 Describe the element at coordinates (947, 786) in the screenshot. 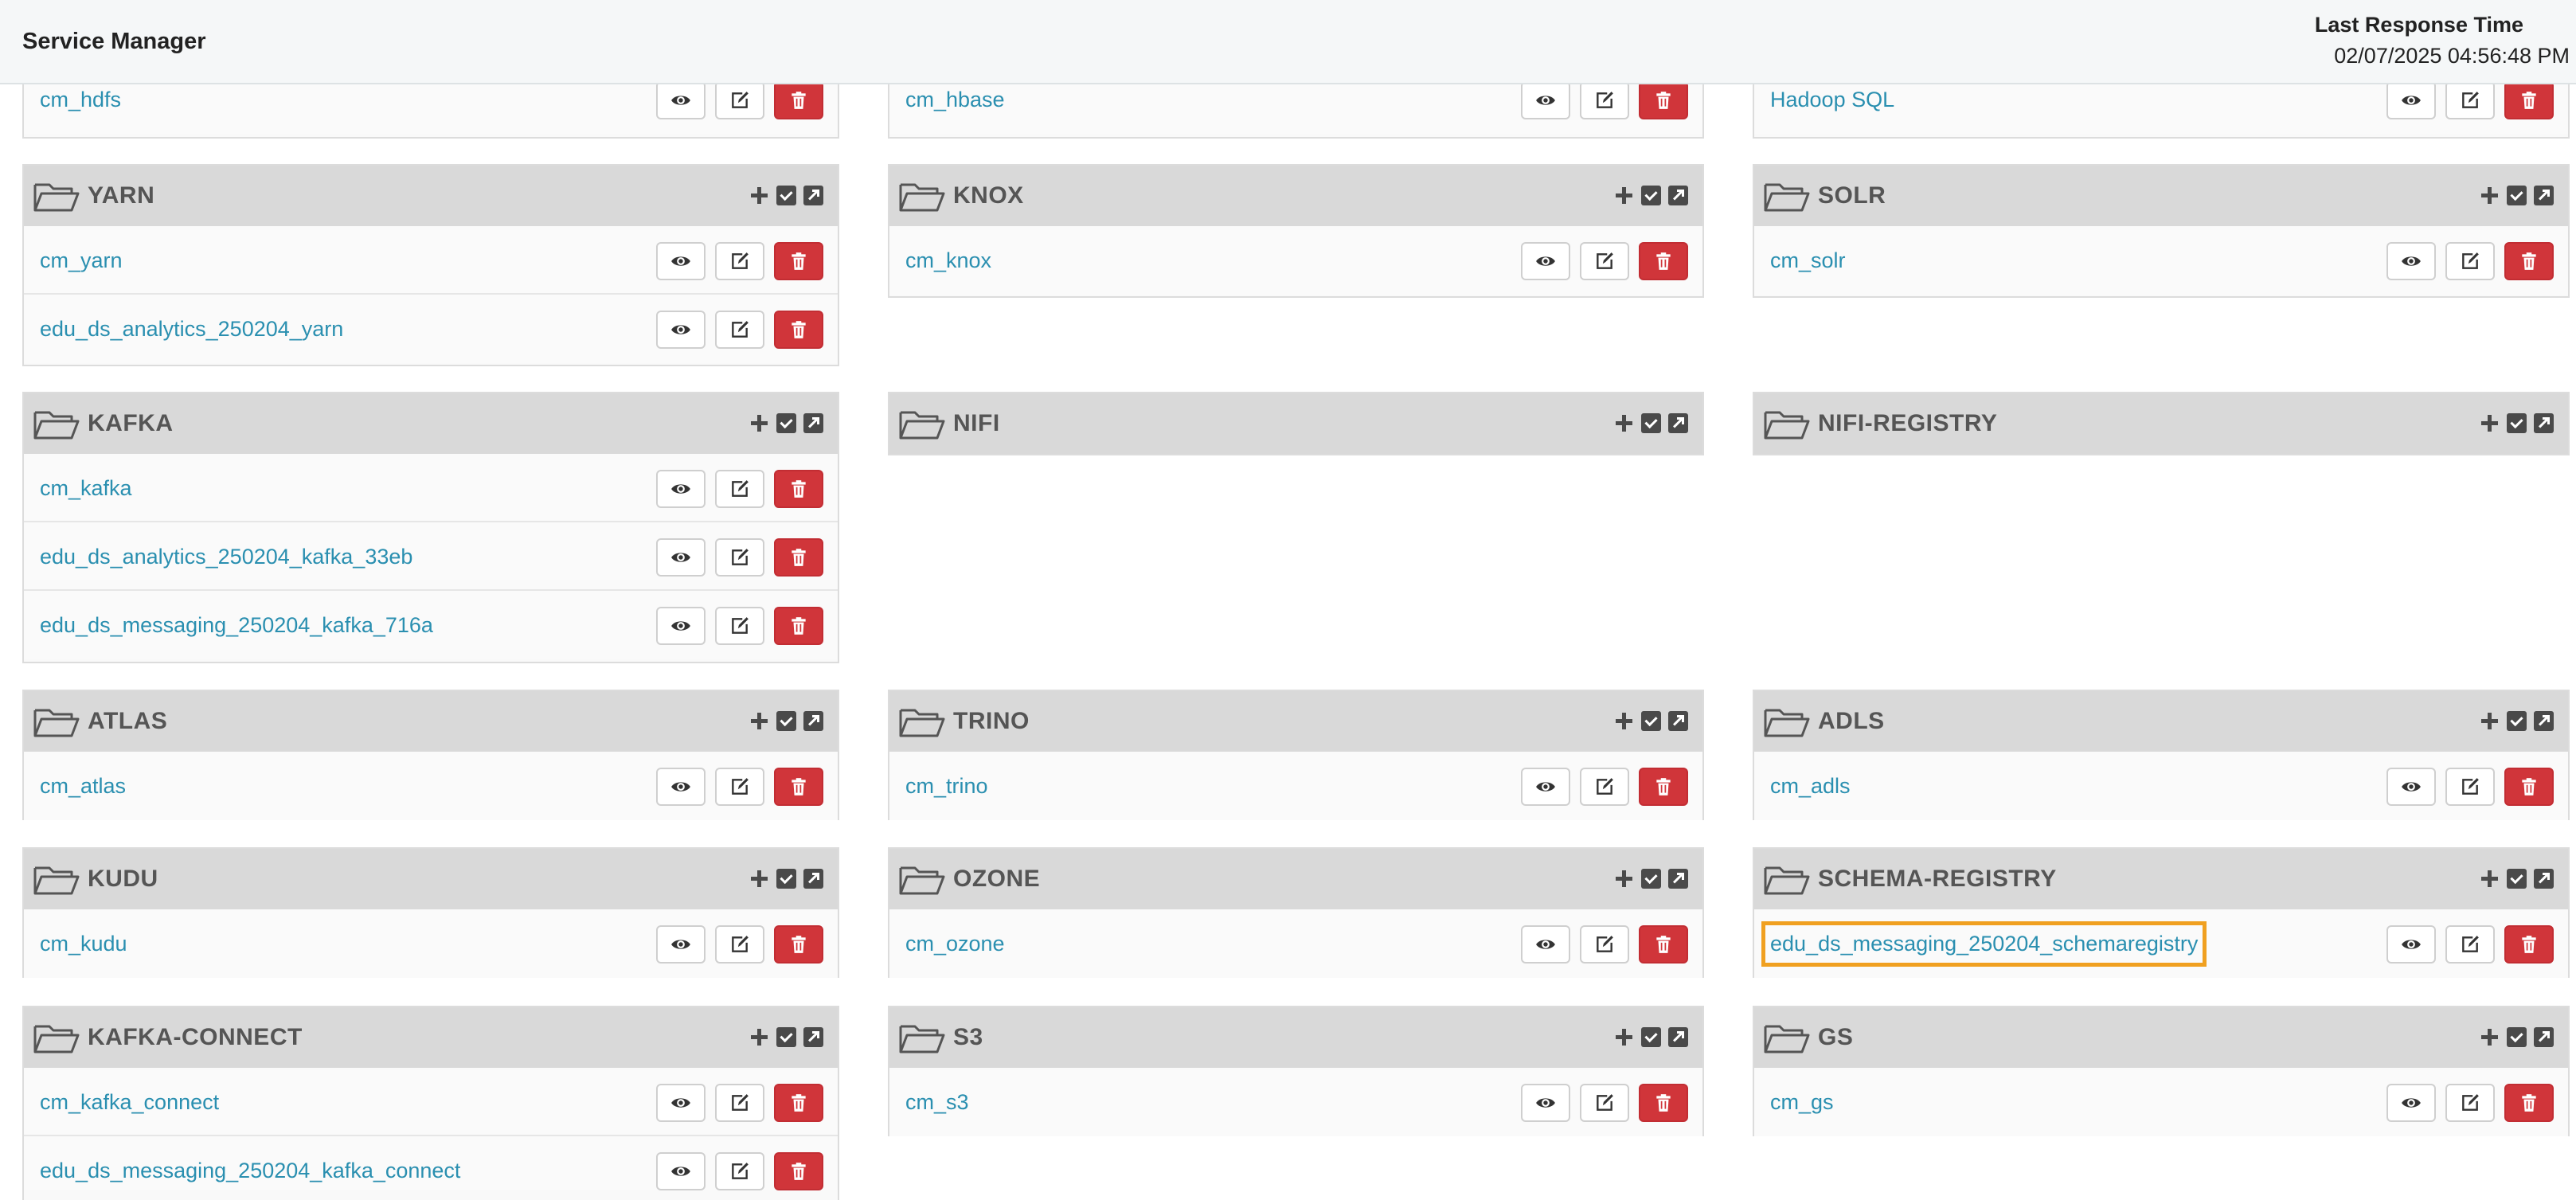

I see `service-link: cm_trino` at that location.